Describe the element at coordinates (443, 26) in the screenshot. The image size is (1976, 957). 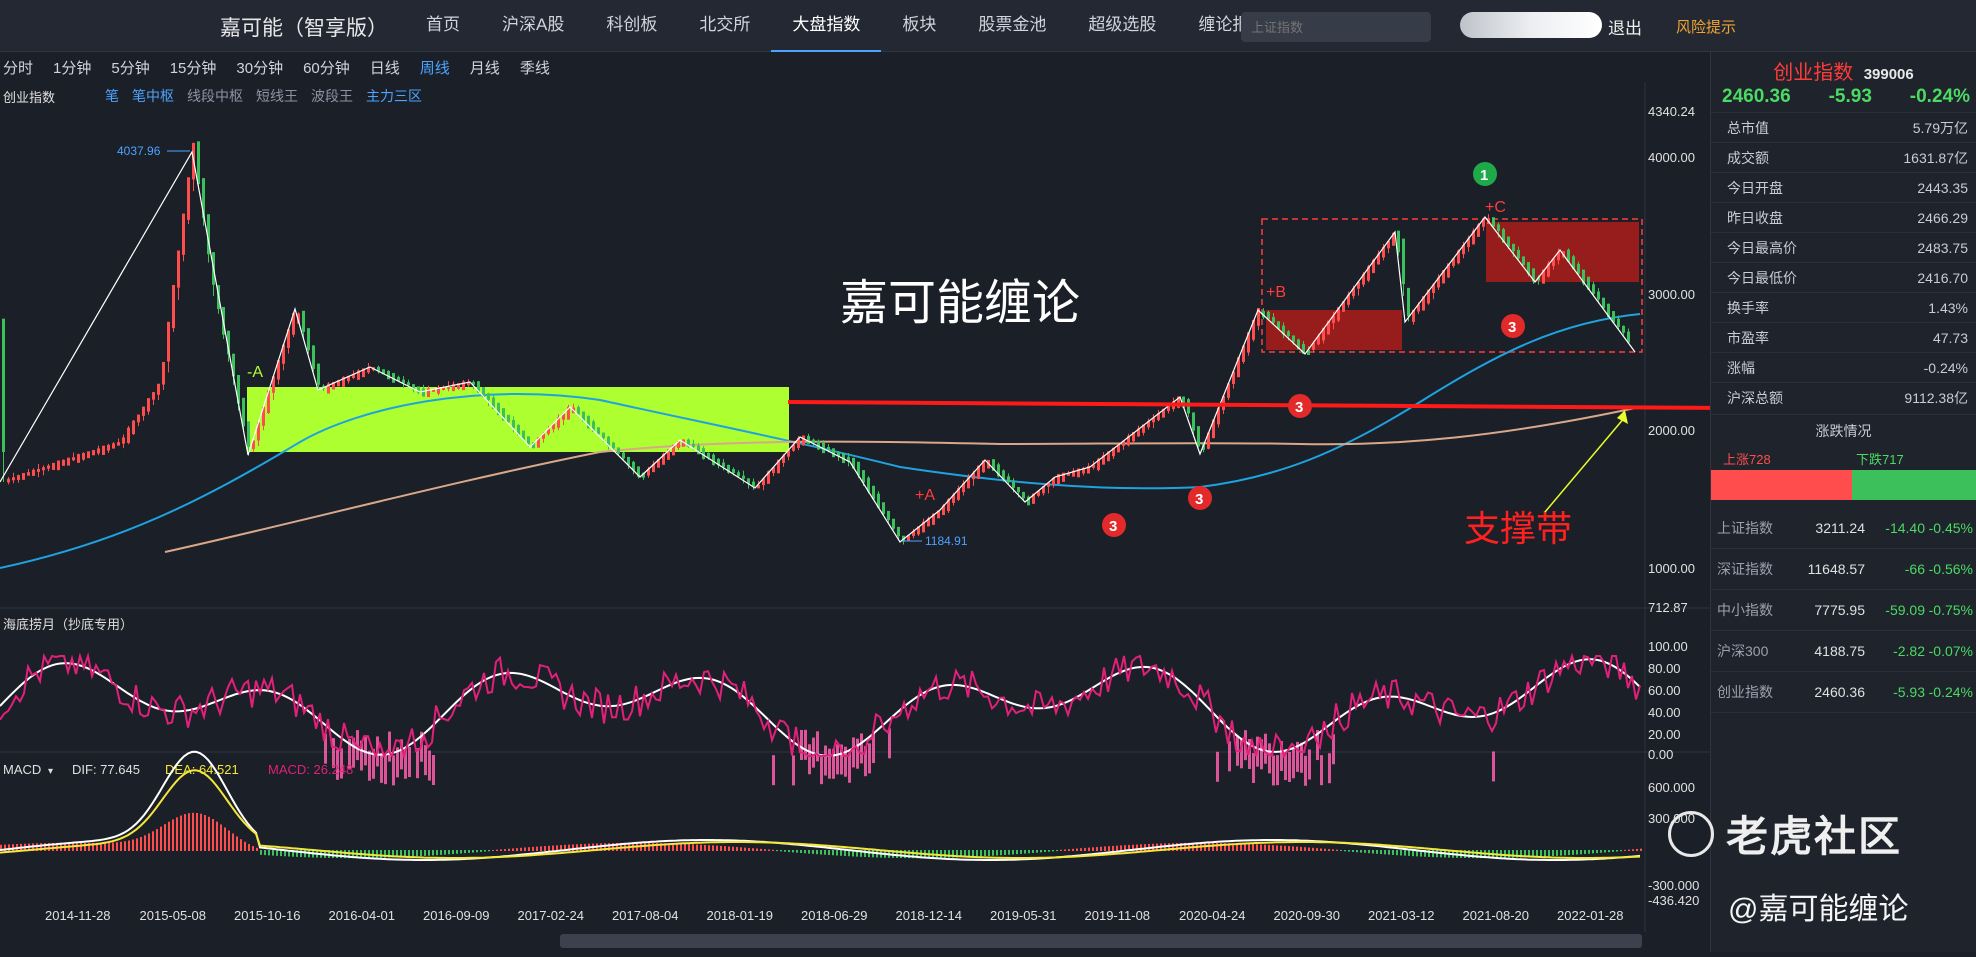
I see `nav-home: 首页` at that location.